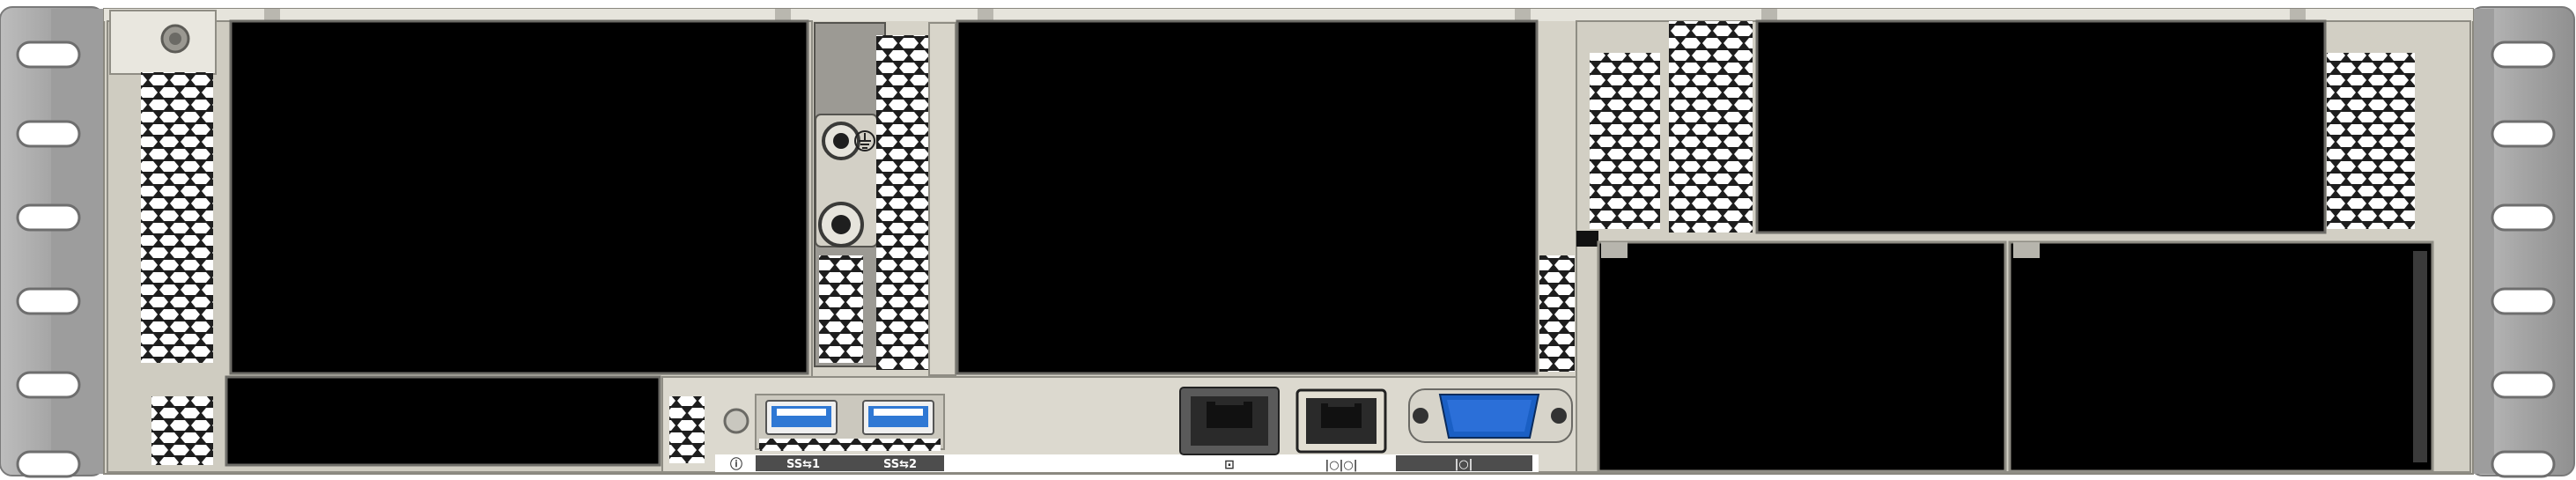  What do you see at coordinates (1341, 421) in the screenshot?
I see `serial-port` at bounding box center [1341, 421].